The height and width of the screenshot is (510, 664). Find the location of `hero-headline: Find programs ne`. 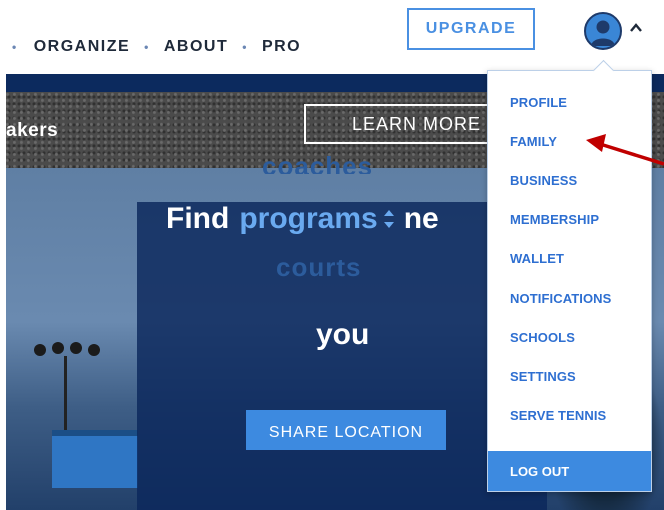

hero-headline: Find programs ne is located at coordinates (302, 219).